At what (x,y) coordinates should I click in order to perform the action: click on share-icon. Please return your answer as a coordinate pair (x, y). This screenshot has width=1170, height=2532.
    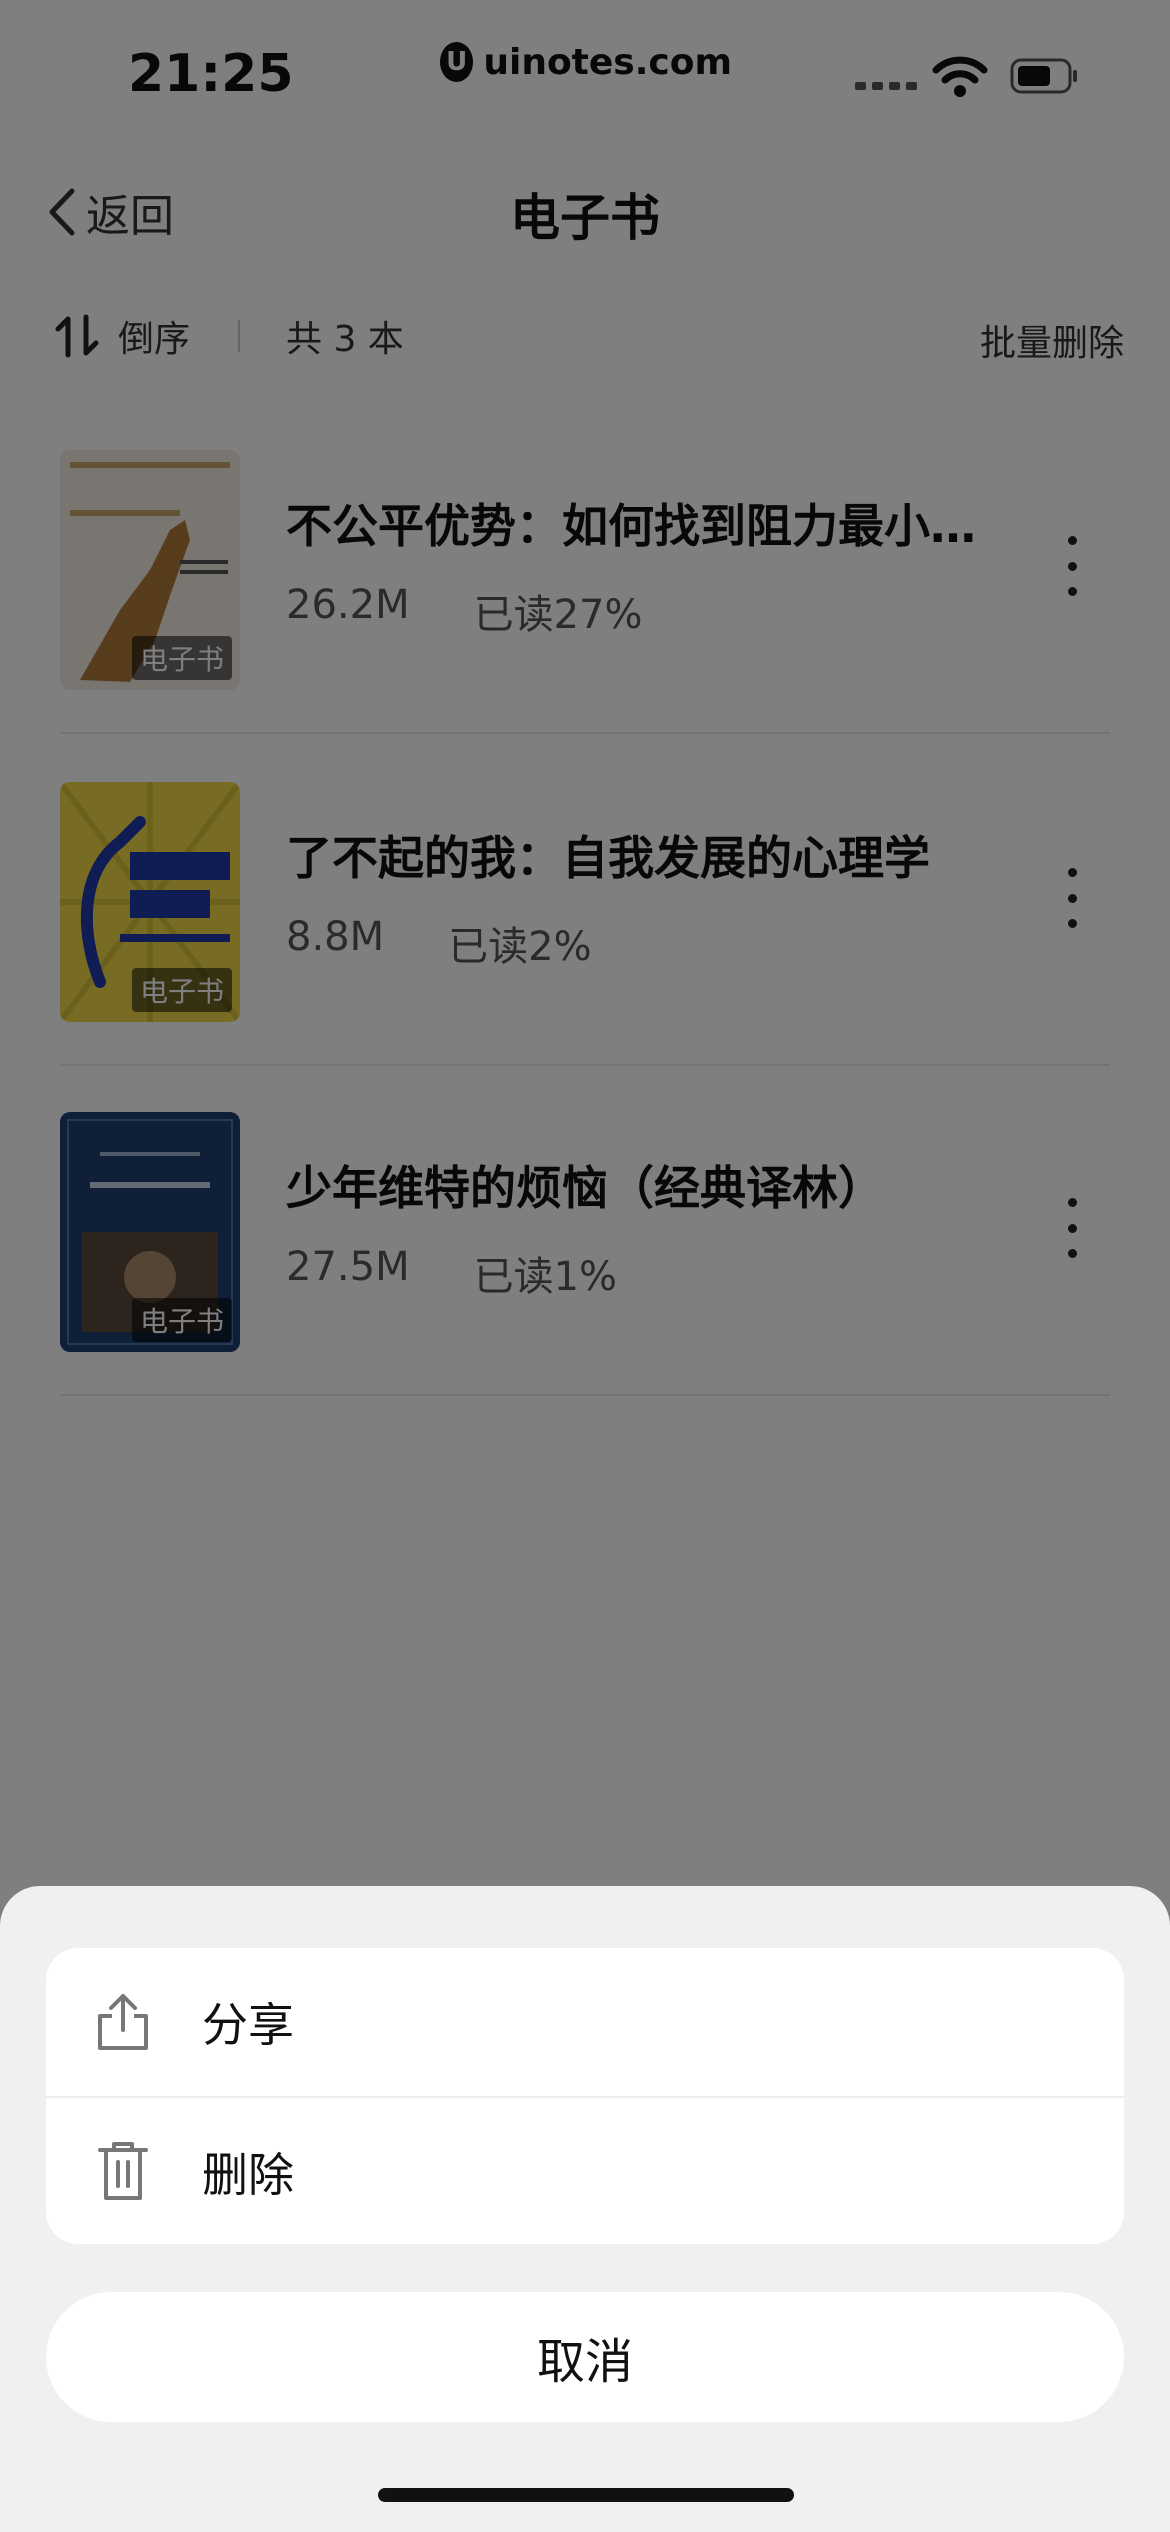
    Looking at the image, I should click on (123, 2022).